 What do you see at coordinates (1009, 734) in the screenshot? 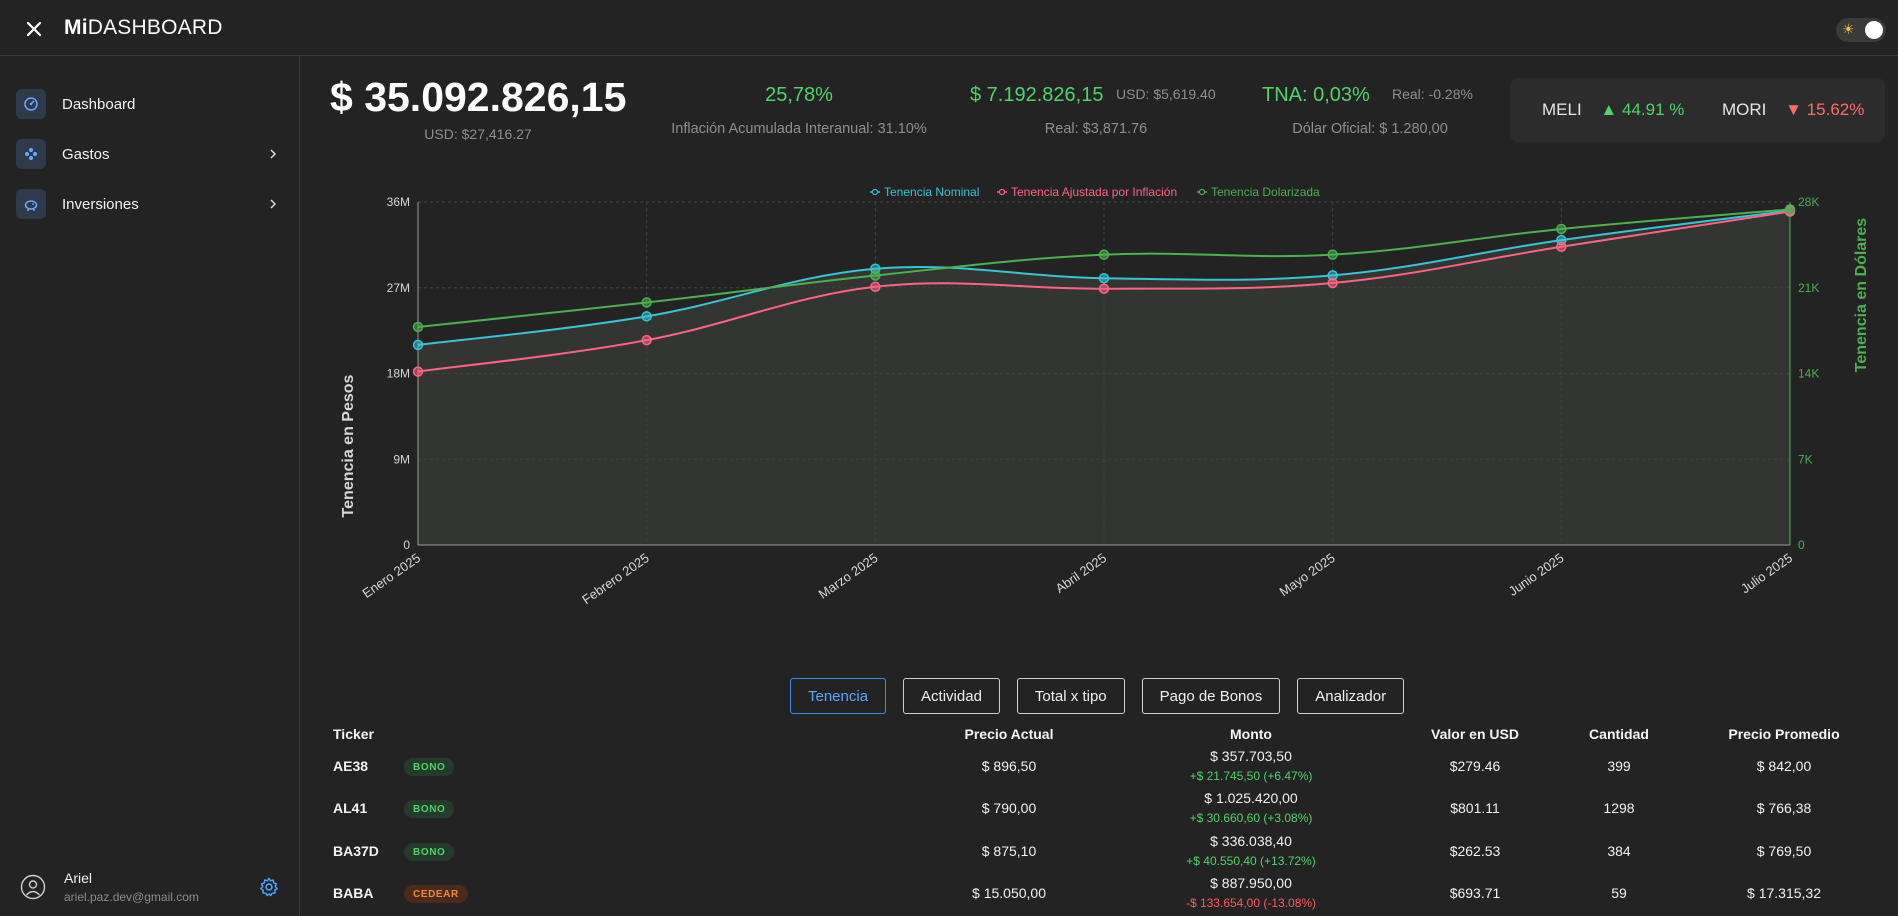
I see `header-precio-actual: Precio Actual` at bounding box center [1009, 734].